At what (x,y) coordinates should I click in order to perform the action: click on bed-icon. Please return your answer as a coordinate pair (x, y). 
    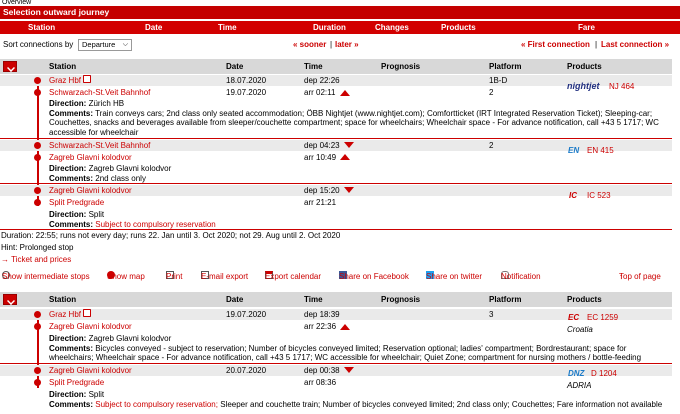
    Looking at the image, I should click on (87, 79).